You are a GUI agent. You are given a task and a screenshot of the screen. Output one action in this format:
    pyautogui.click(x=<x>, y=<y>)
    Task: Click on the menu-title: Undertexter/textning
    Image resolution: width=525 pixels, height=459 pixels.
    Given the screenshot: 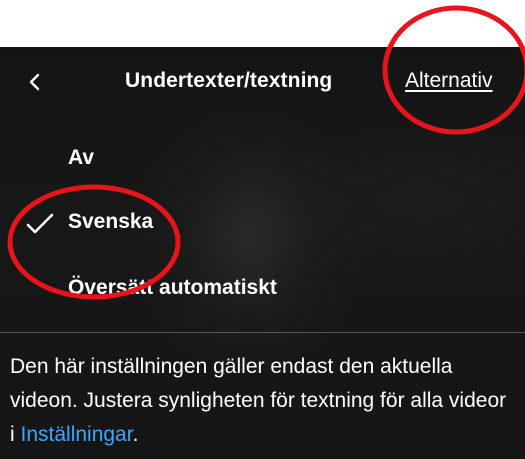 What is the action you would take?
    pyautogui.click(x=229, y=80)
    